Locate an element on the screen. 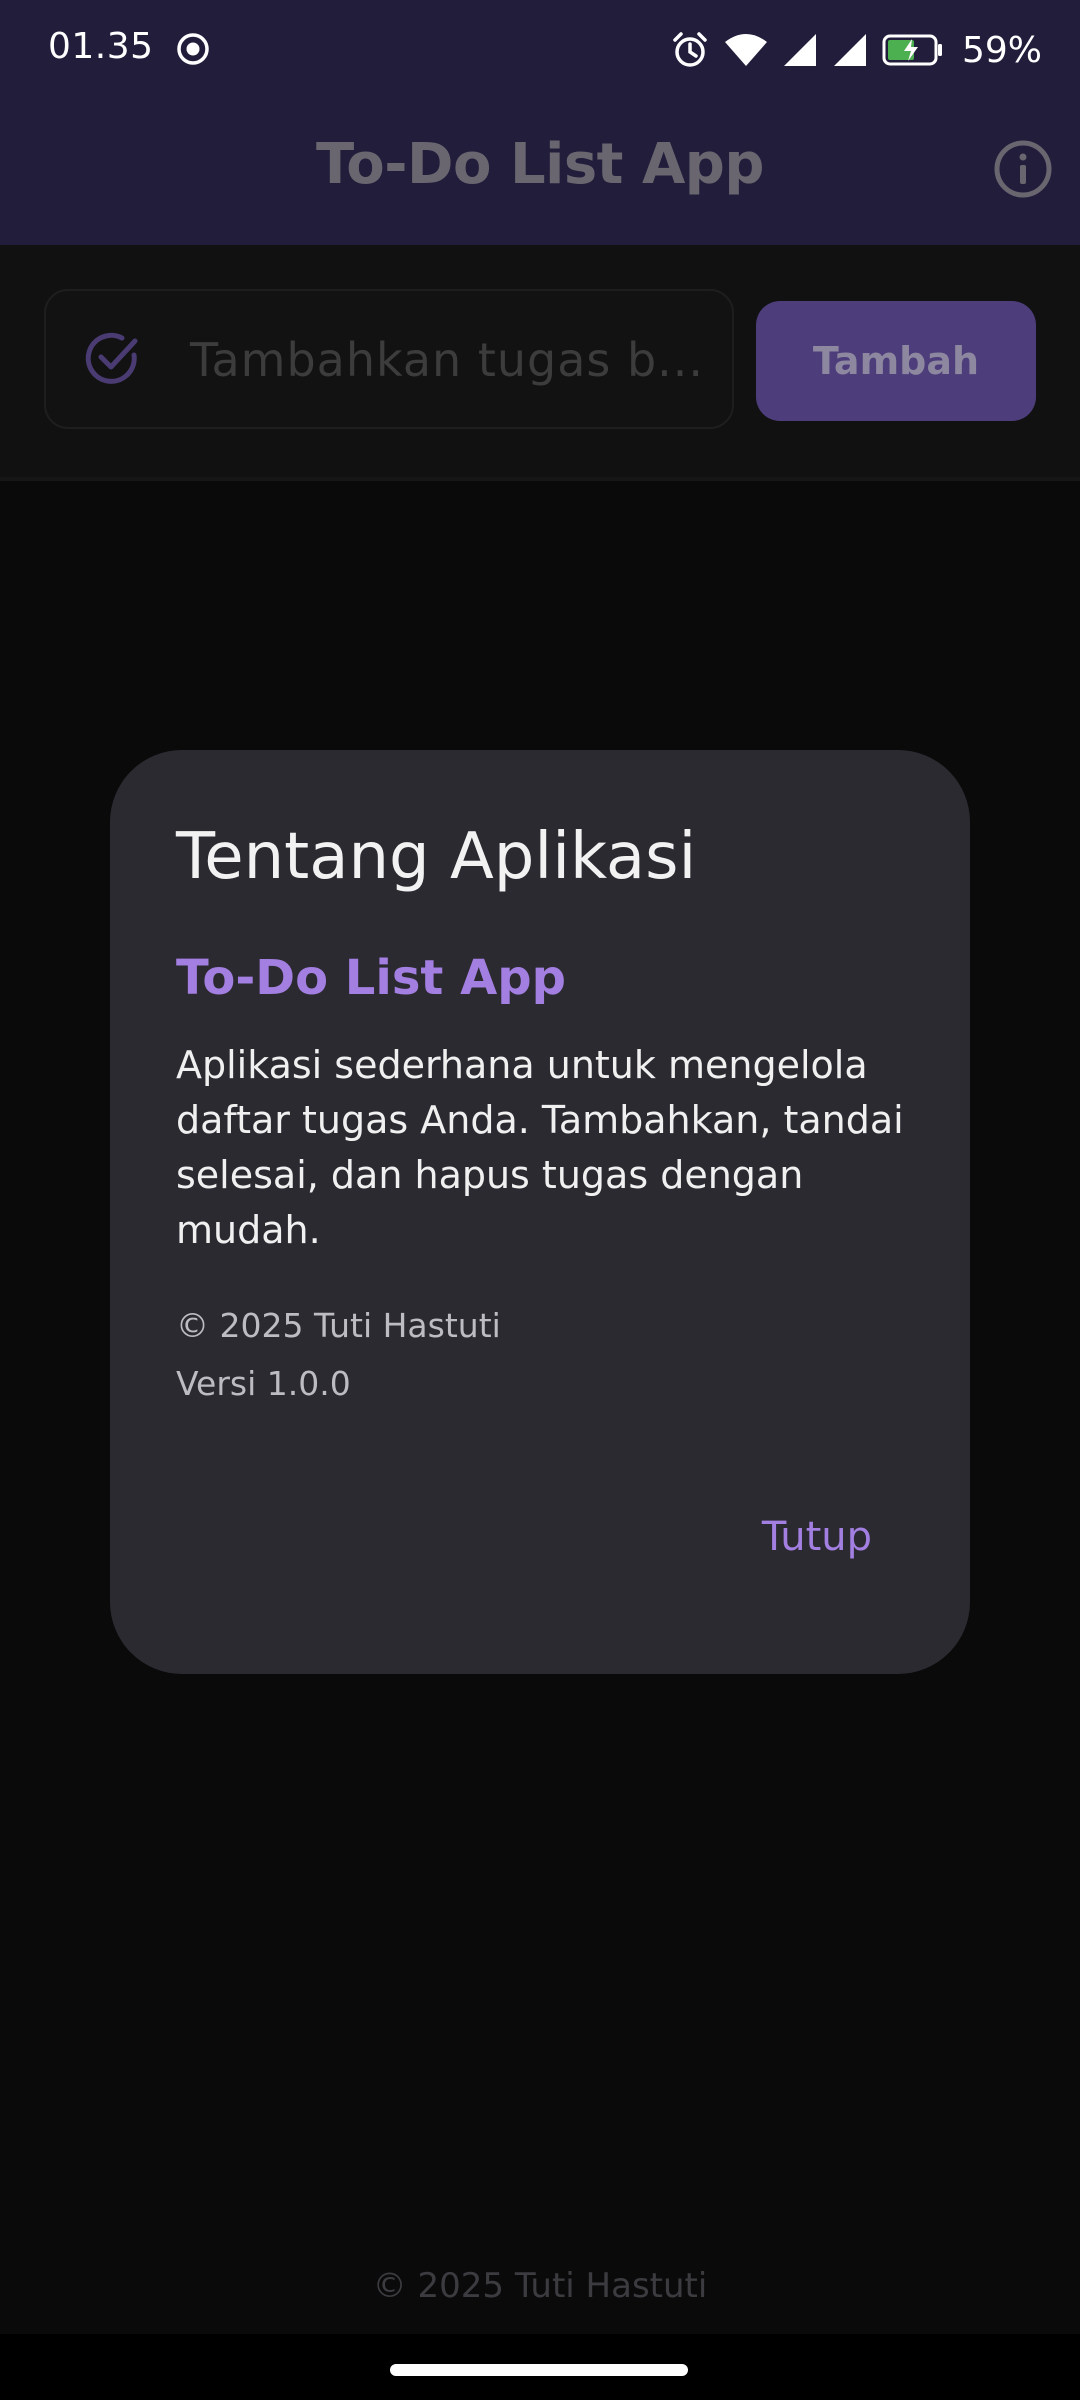 The height and width of the screenshot is (2400, 1080). app-title: To-Do List App is located at coordinates (540, 164).